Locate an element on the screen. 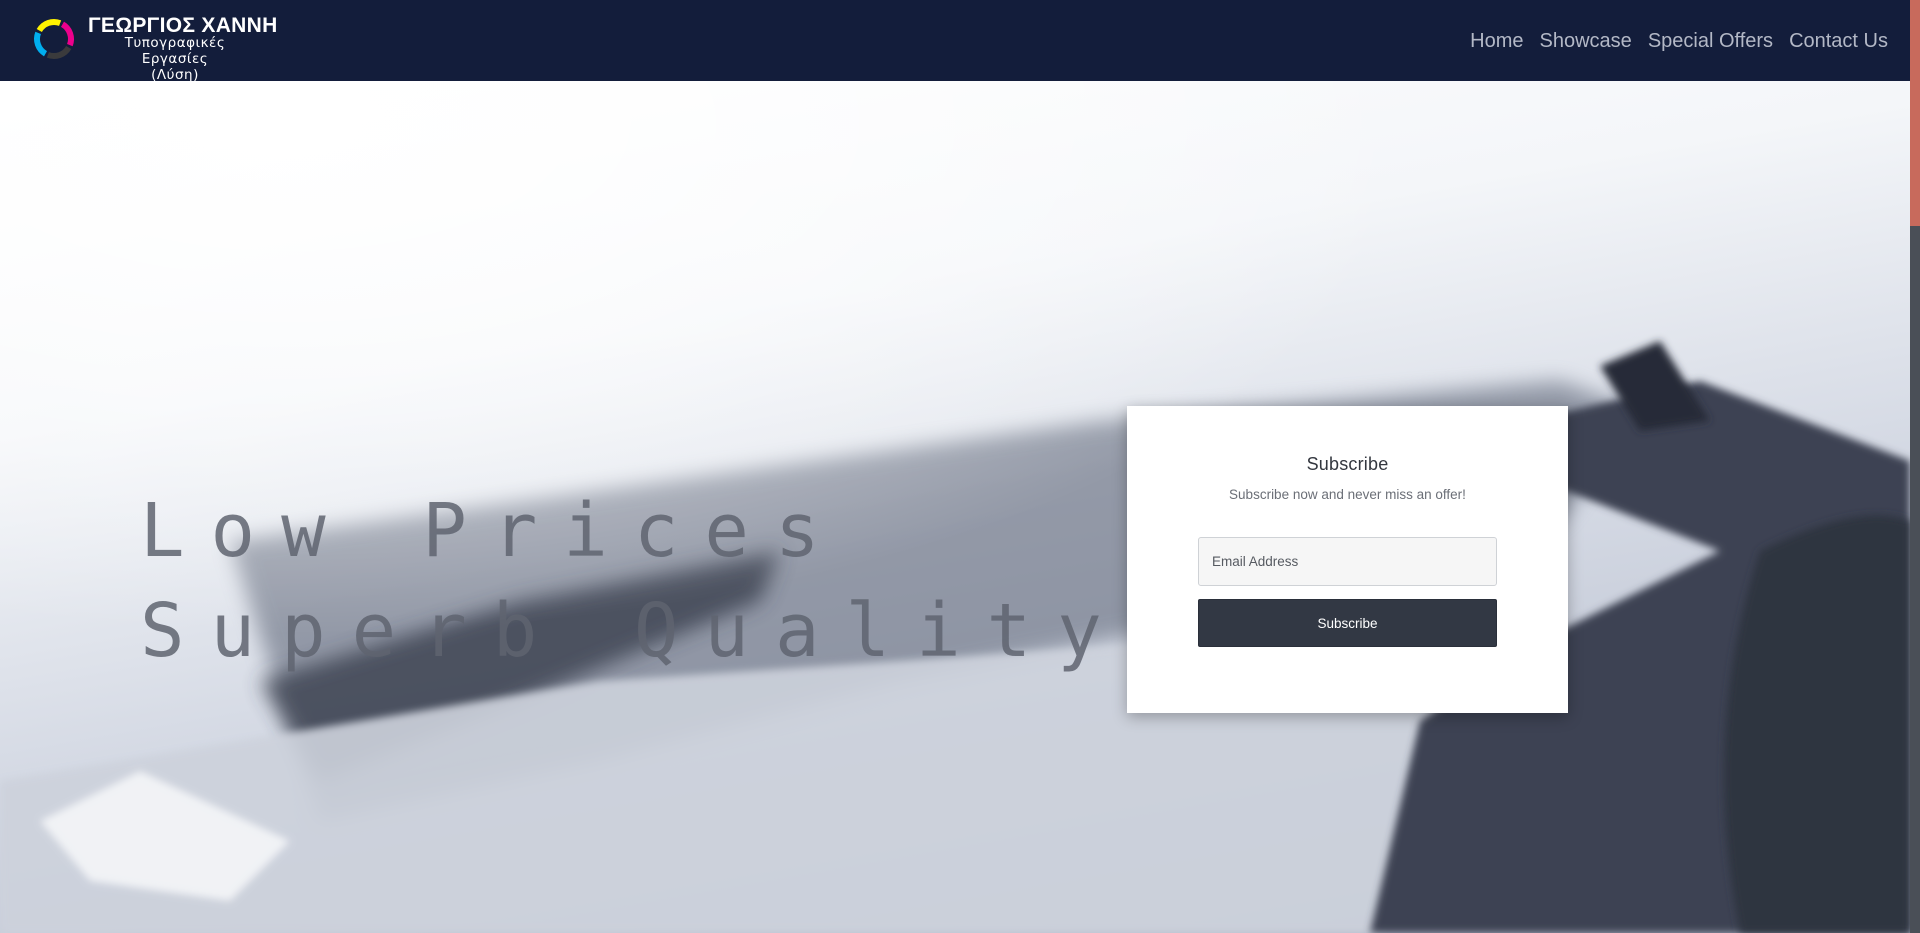 This screenshot has height=933, width=1920. hero-headline-line2: Superb Quality is located at coordinates (634, 631).